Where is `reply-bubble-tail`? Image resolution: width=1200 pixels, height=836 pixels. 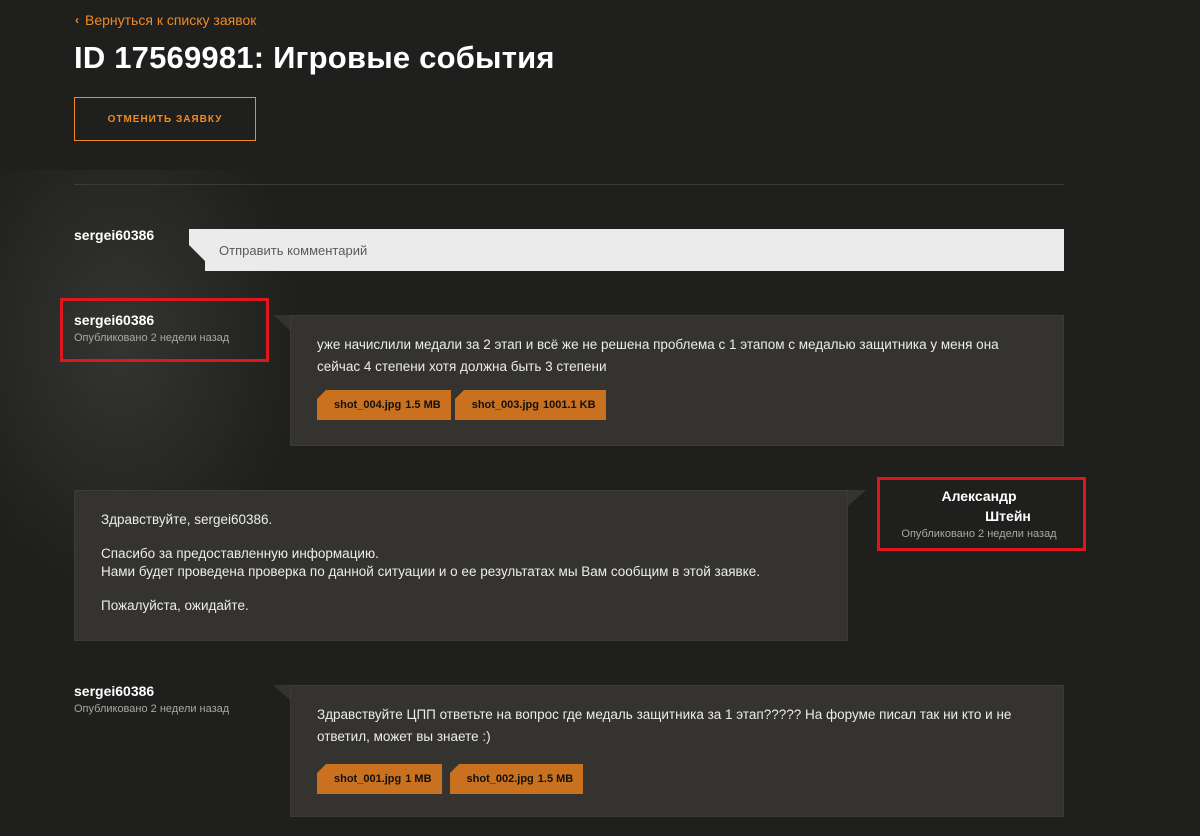 reply-bubble-tail is located at coordinates (197, 245).